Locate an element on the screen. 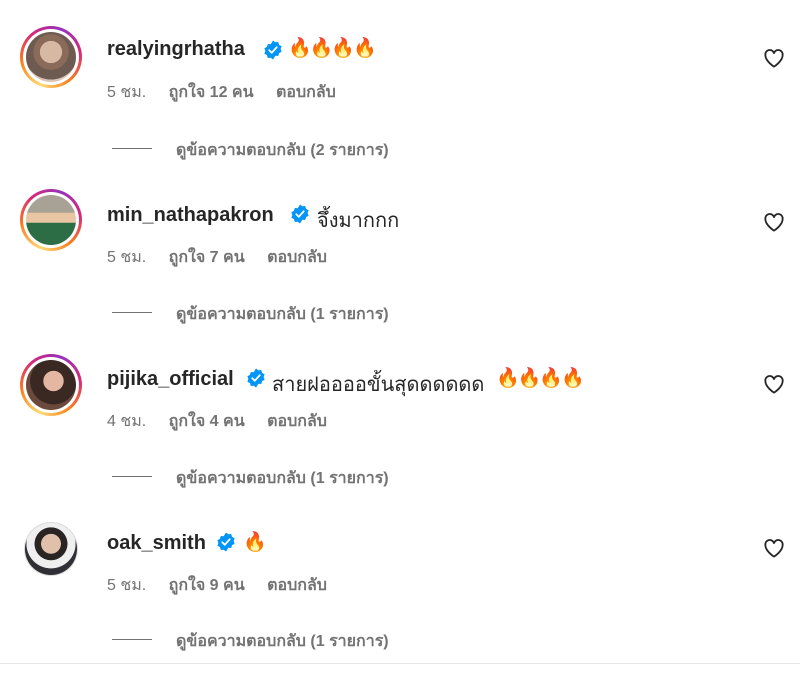  comment-username: min_nathapakron is located at coordinates (190, 215).